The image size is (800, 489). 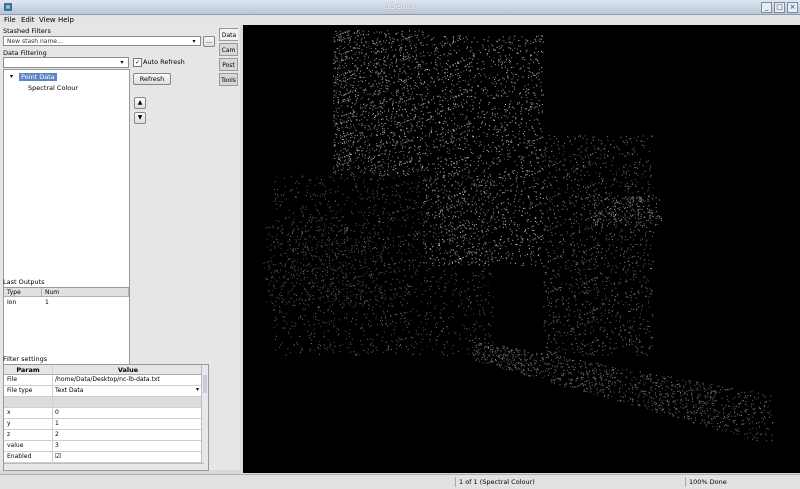 I want to click on title-bar: 3Depict _ □ ×, so click(x=400, y=7).